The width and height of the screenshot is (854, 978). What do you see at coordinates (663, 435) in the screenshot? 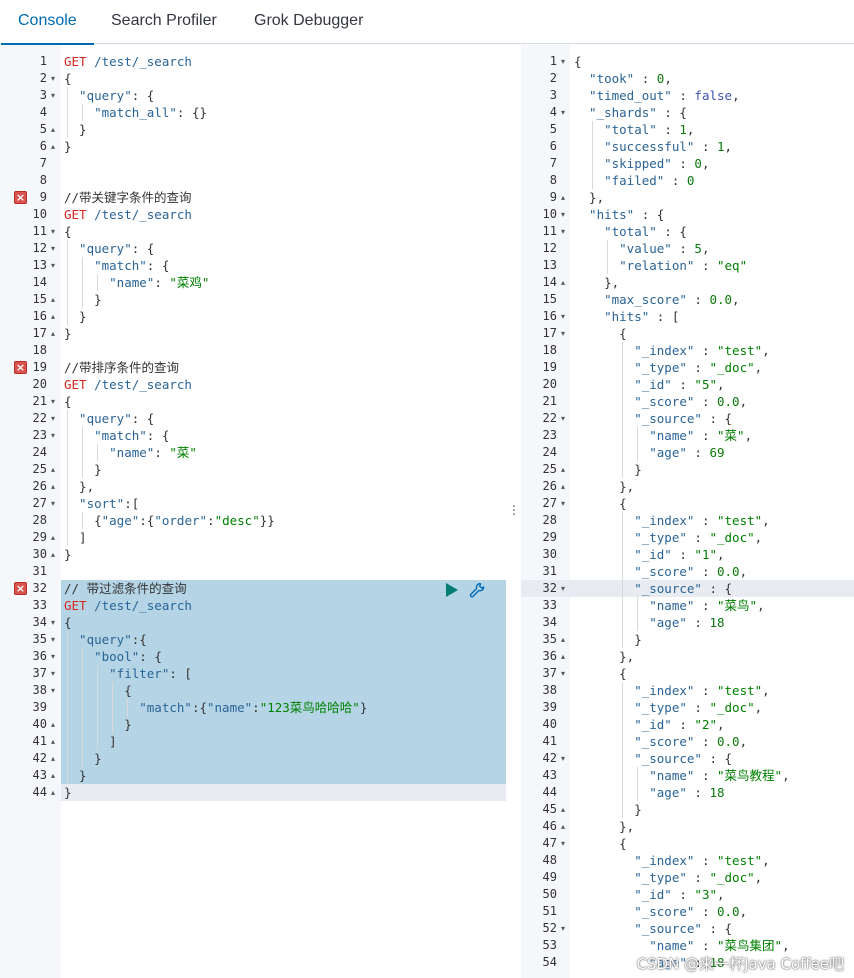
I see `code-line: "name" : "菜",` at bounding box center [663, 435].